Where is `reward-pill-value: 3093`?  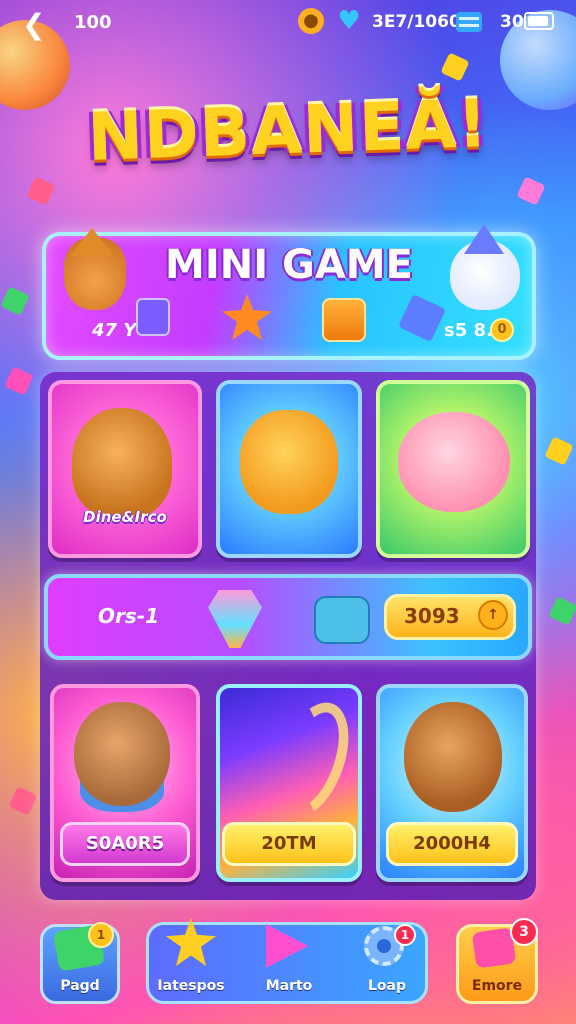
reward-pill-value: 3093 is located at coordinates (432, 616).